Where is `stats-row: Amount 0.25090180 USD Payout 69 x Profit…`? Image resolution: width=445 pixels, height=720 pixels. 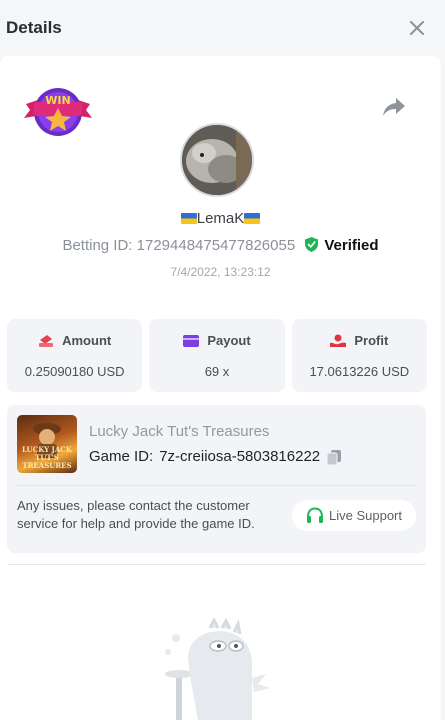 stats-row: Amount 0.25090180 USD Payout 69 x Profit… is located at coordinates (217, 355).